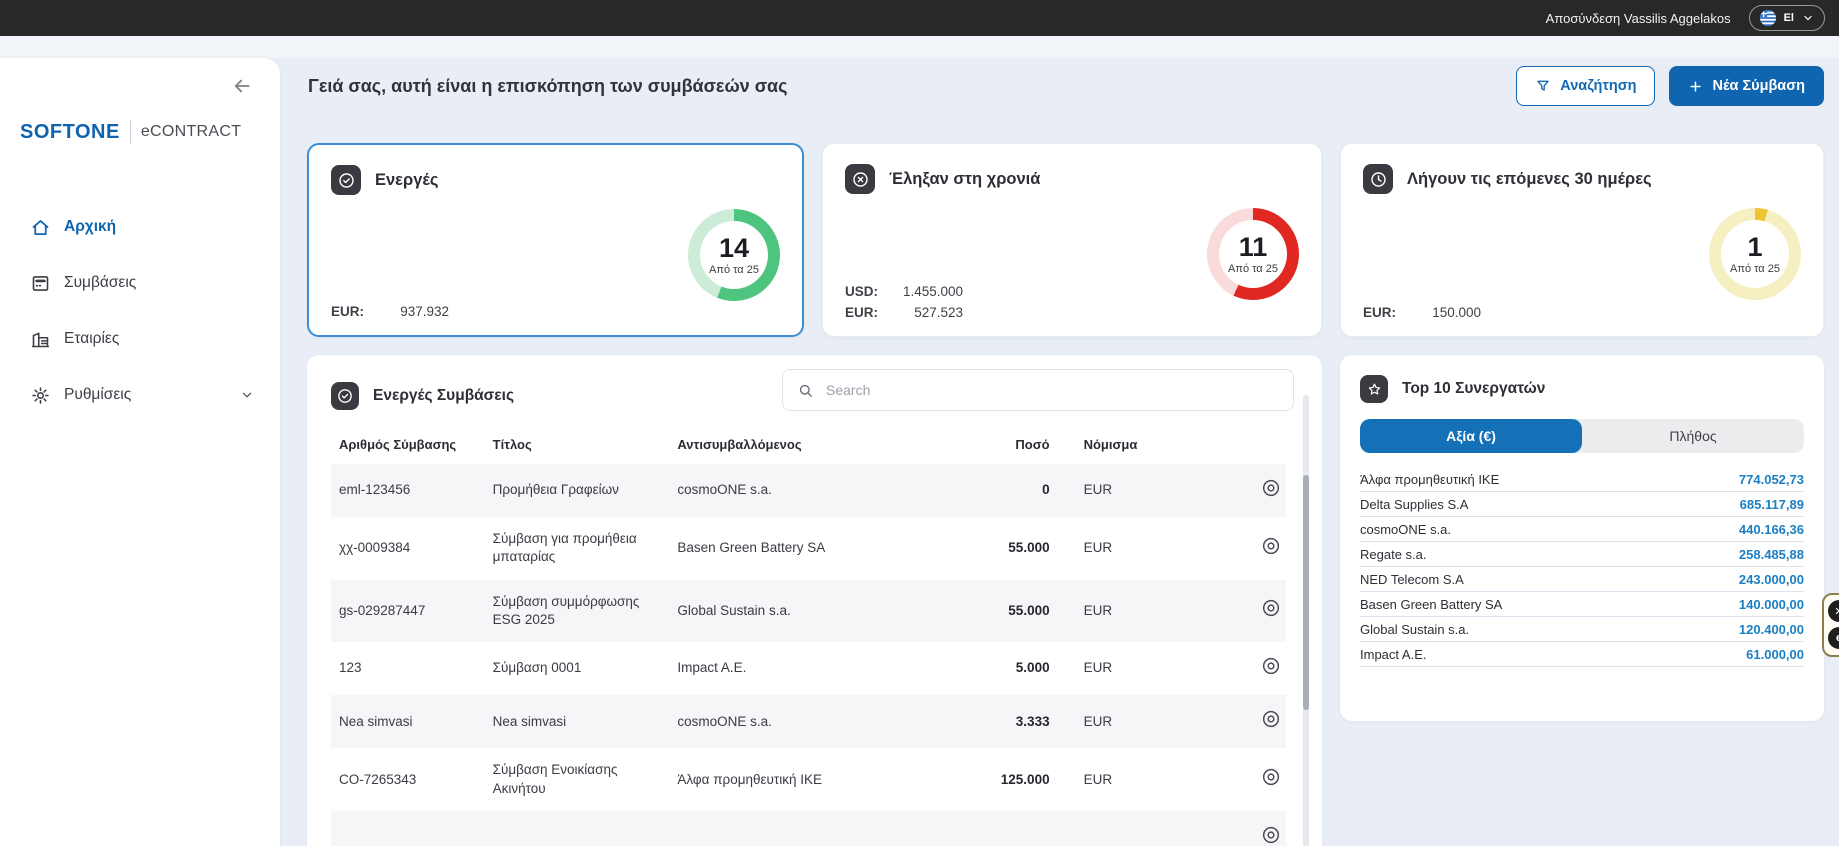 This screenshot has width=1839, height=846. What do you see at coordinates (808, 828) in the screenshot?
I see `table-row` at bounding box center [808, 828].